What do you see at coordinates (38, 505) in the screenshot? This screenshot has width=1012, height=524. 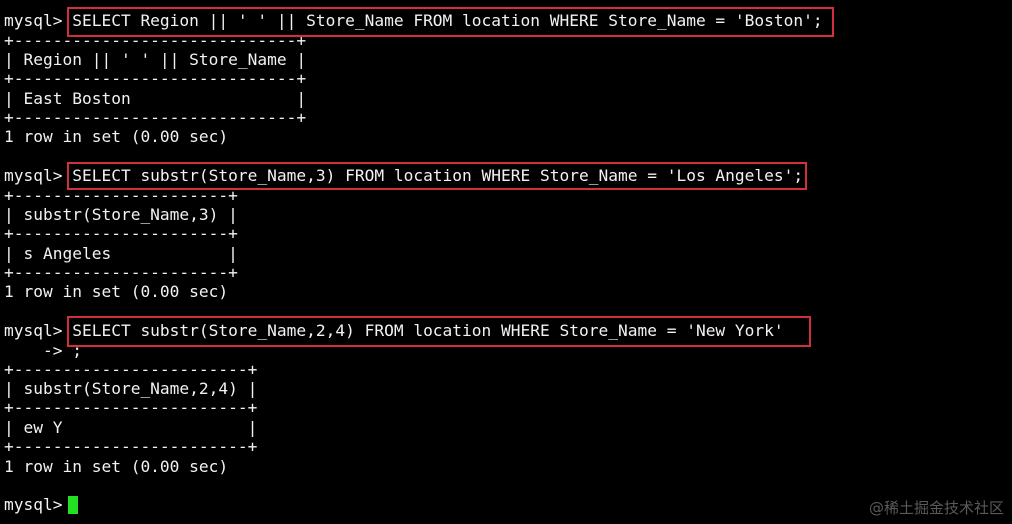 I see `active-prompt: mysql>` at bounding box center [38, 505].